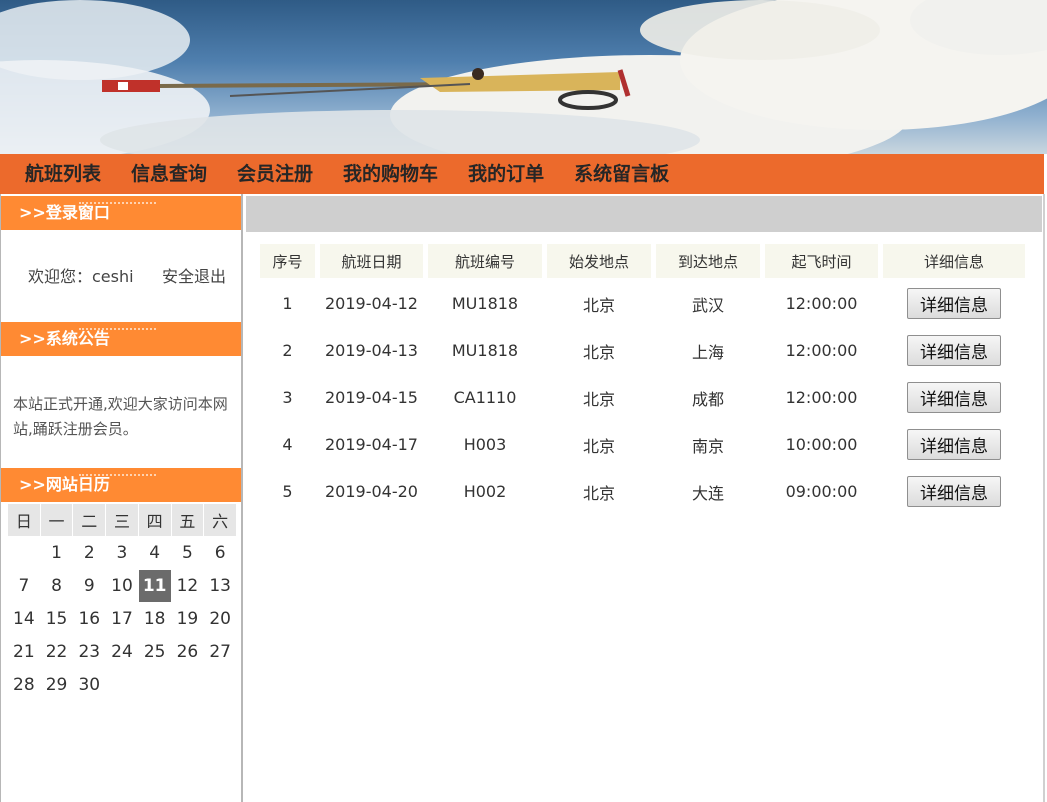 The height and width of the screenshot is (802, 1047). I want to click on nav-member-register: 会员注册, so click(275, 174).